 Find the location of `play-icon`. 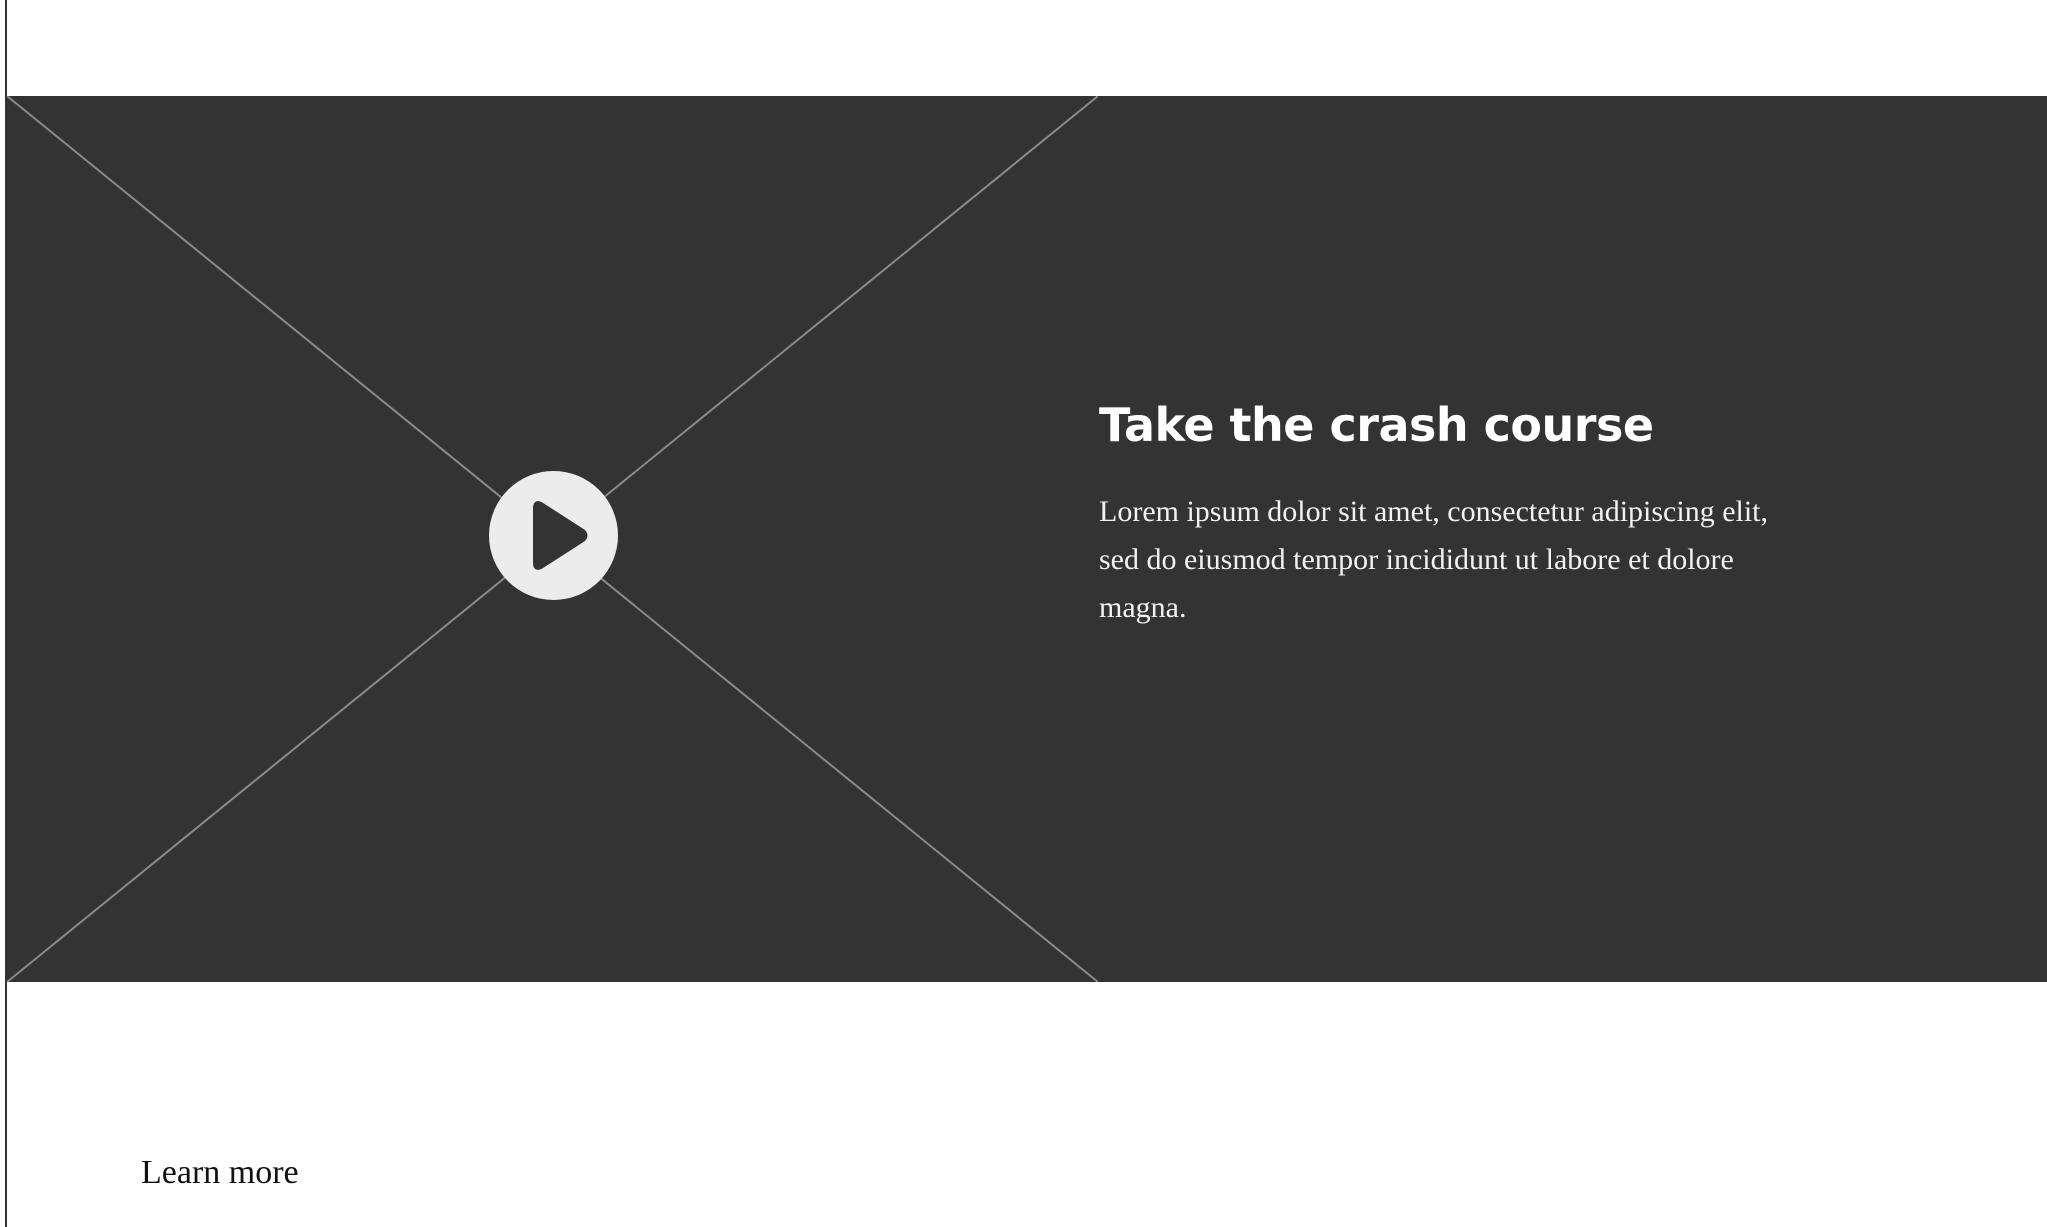

play-icon is located at coordinates (560, 535).